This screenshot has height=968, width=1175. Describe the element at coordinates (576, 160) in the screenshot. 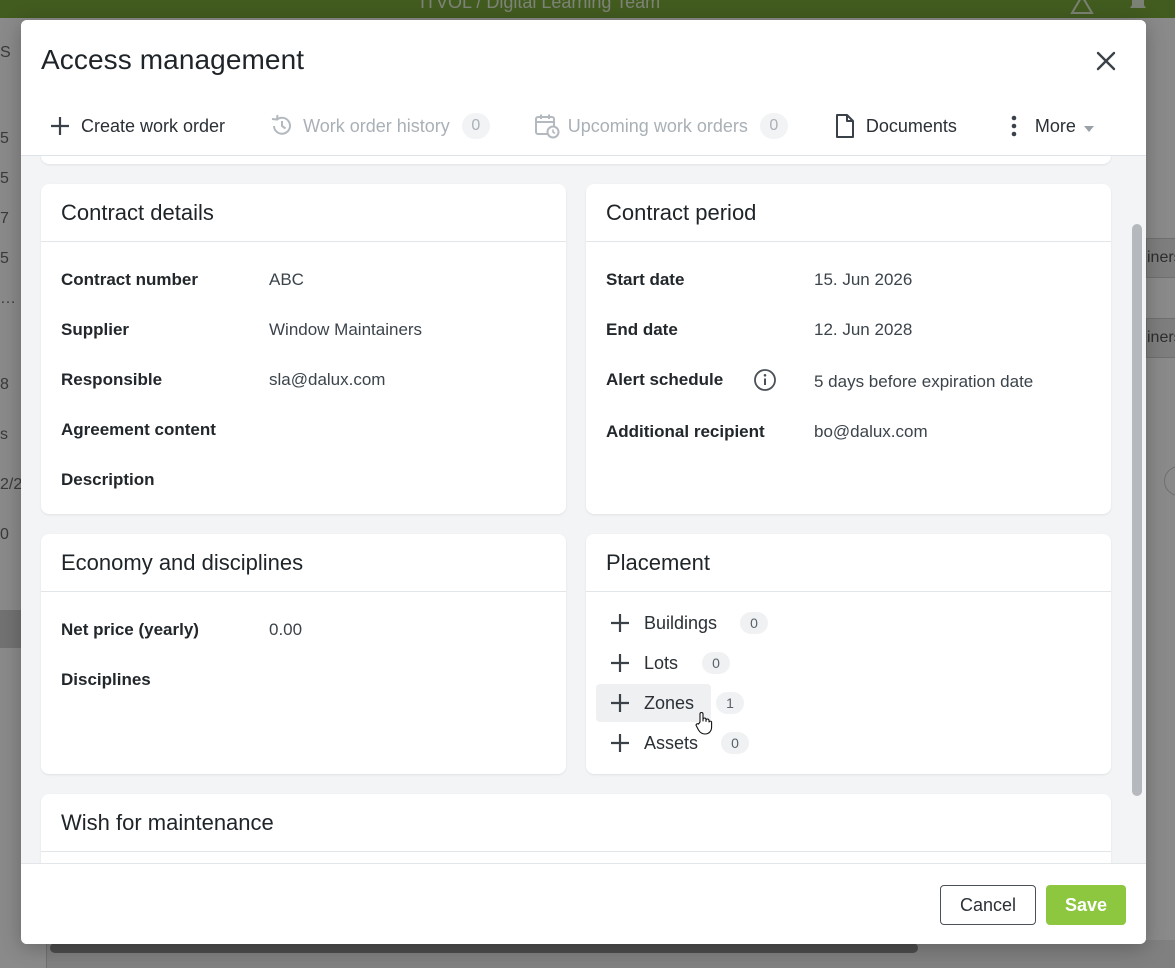

I see `previous-card-edge` at that location.